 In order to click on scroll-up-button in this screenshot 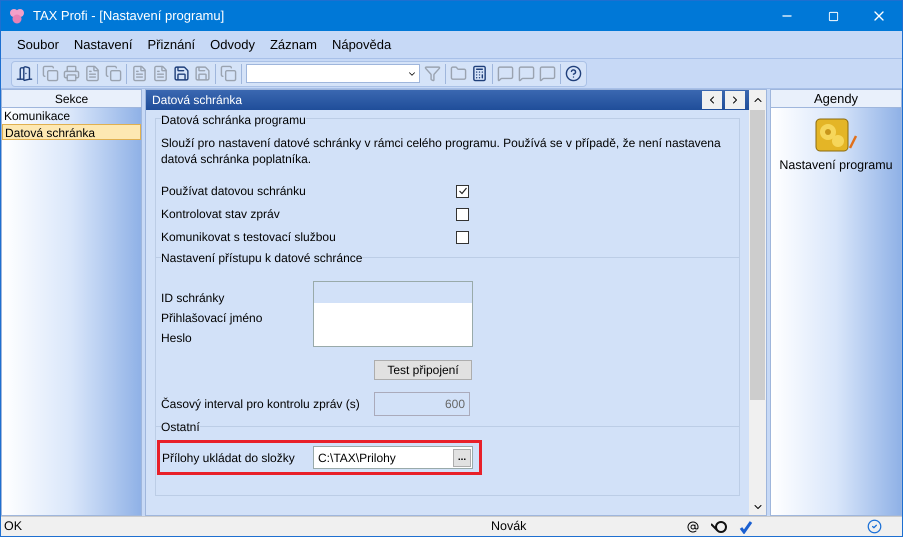, I will do `click(757, 100)`.